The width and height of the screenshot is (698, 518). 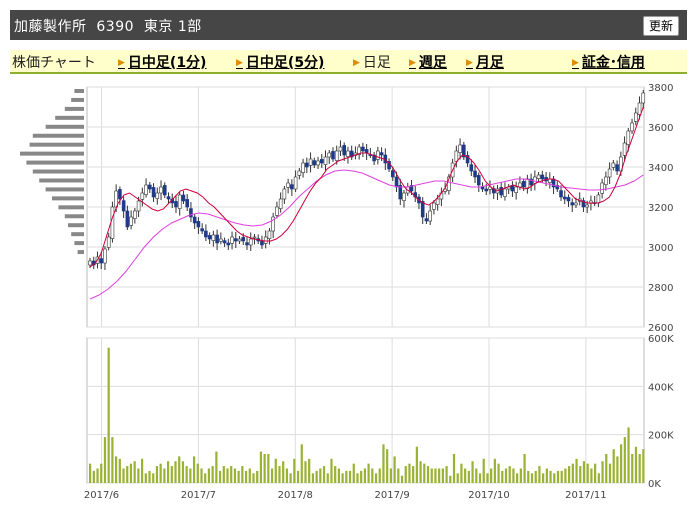 I want to click on price-tick-label: 3800, so click(x=660, y=88).